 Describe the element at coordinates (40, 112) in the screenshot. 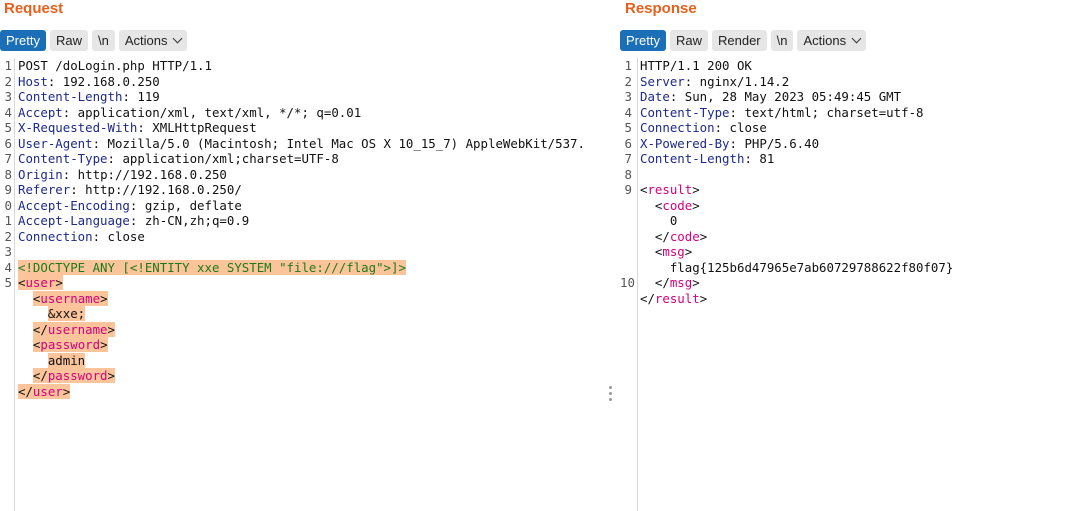

I see `header-key: Accept` at that location.